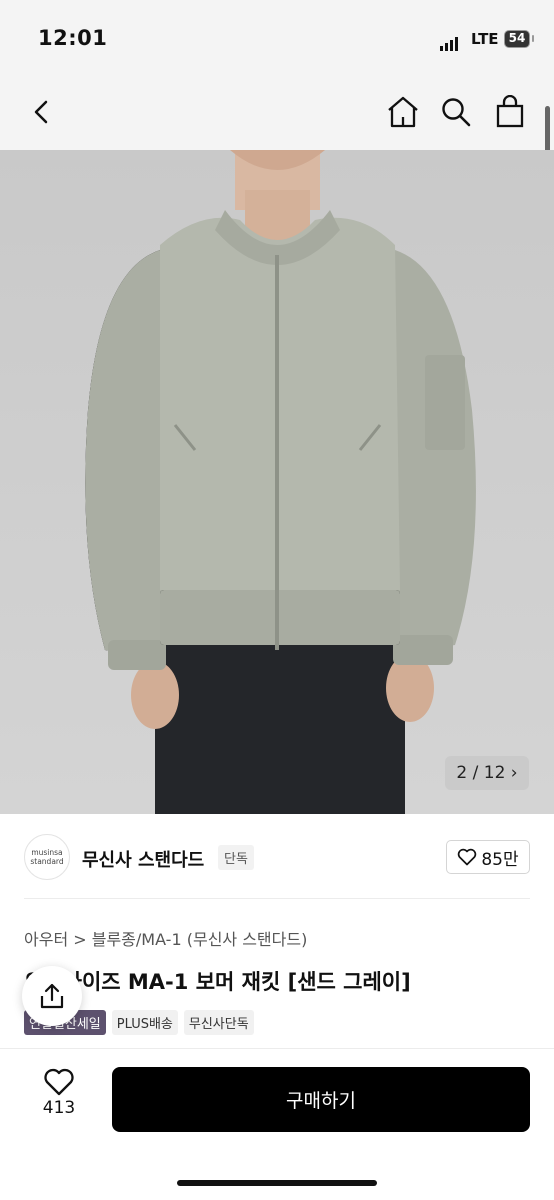 This screenshot has height=1200, width=554. Describe the element at coordinates (485, 39) in the screenshot. I see `network-label: LTE` at that location.